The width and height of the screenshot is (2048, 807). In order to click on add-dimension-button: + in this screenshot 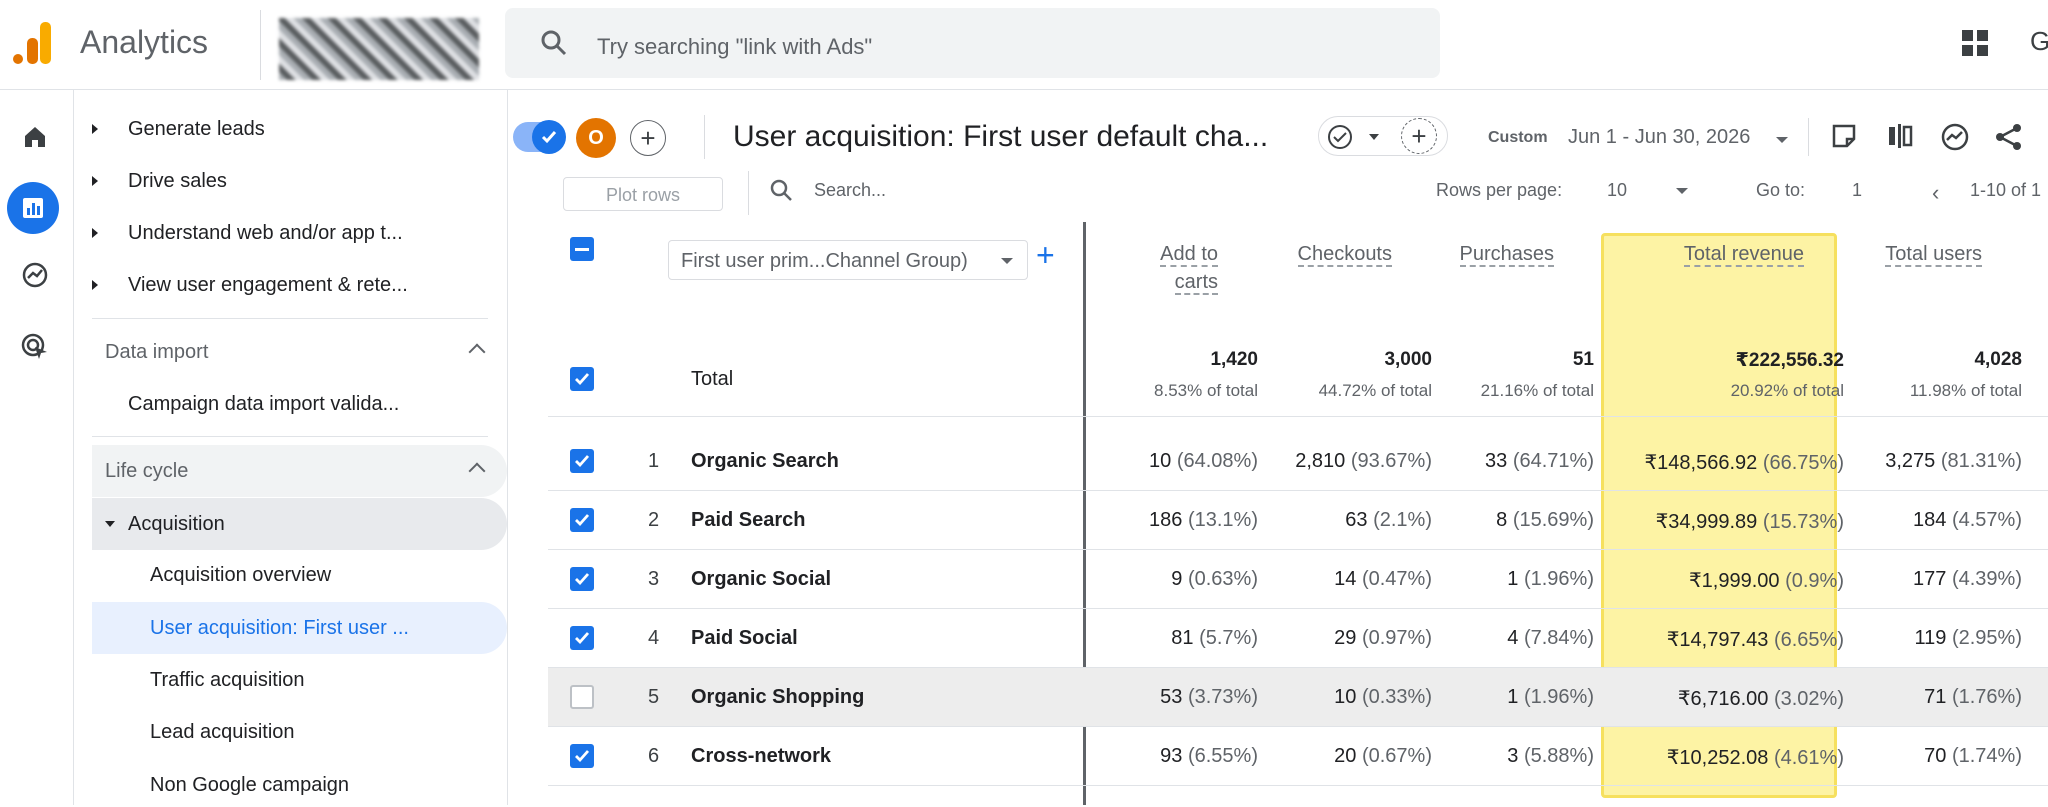, I will do `click(1045, 255)`.